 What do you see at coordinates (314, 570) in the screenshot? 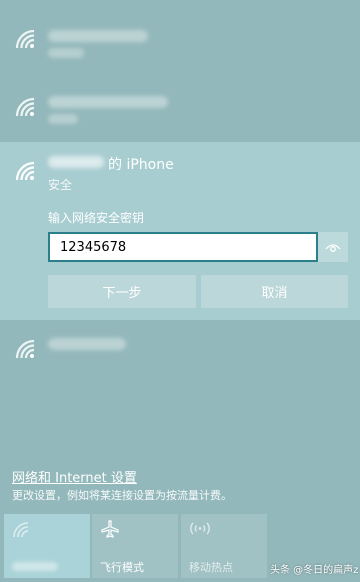
I see `watermark: 头条 @冬日的扁声z` at bounding box center [314, 570].